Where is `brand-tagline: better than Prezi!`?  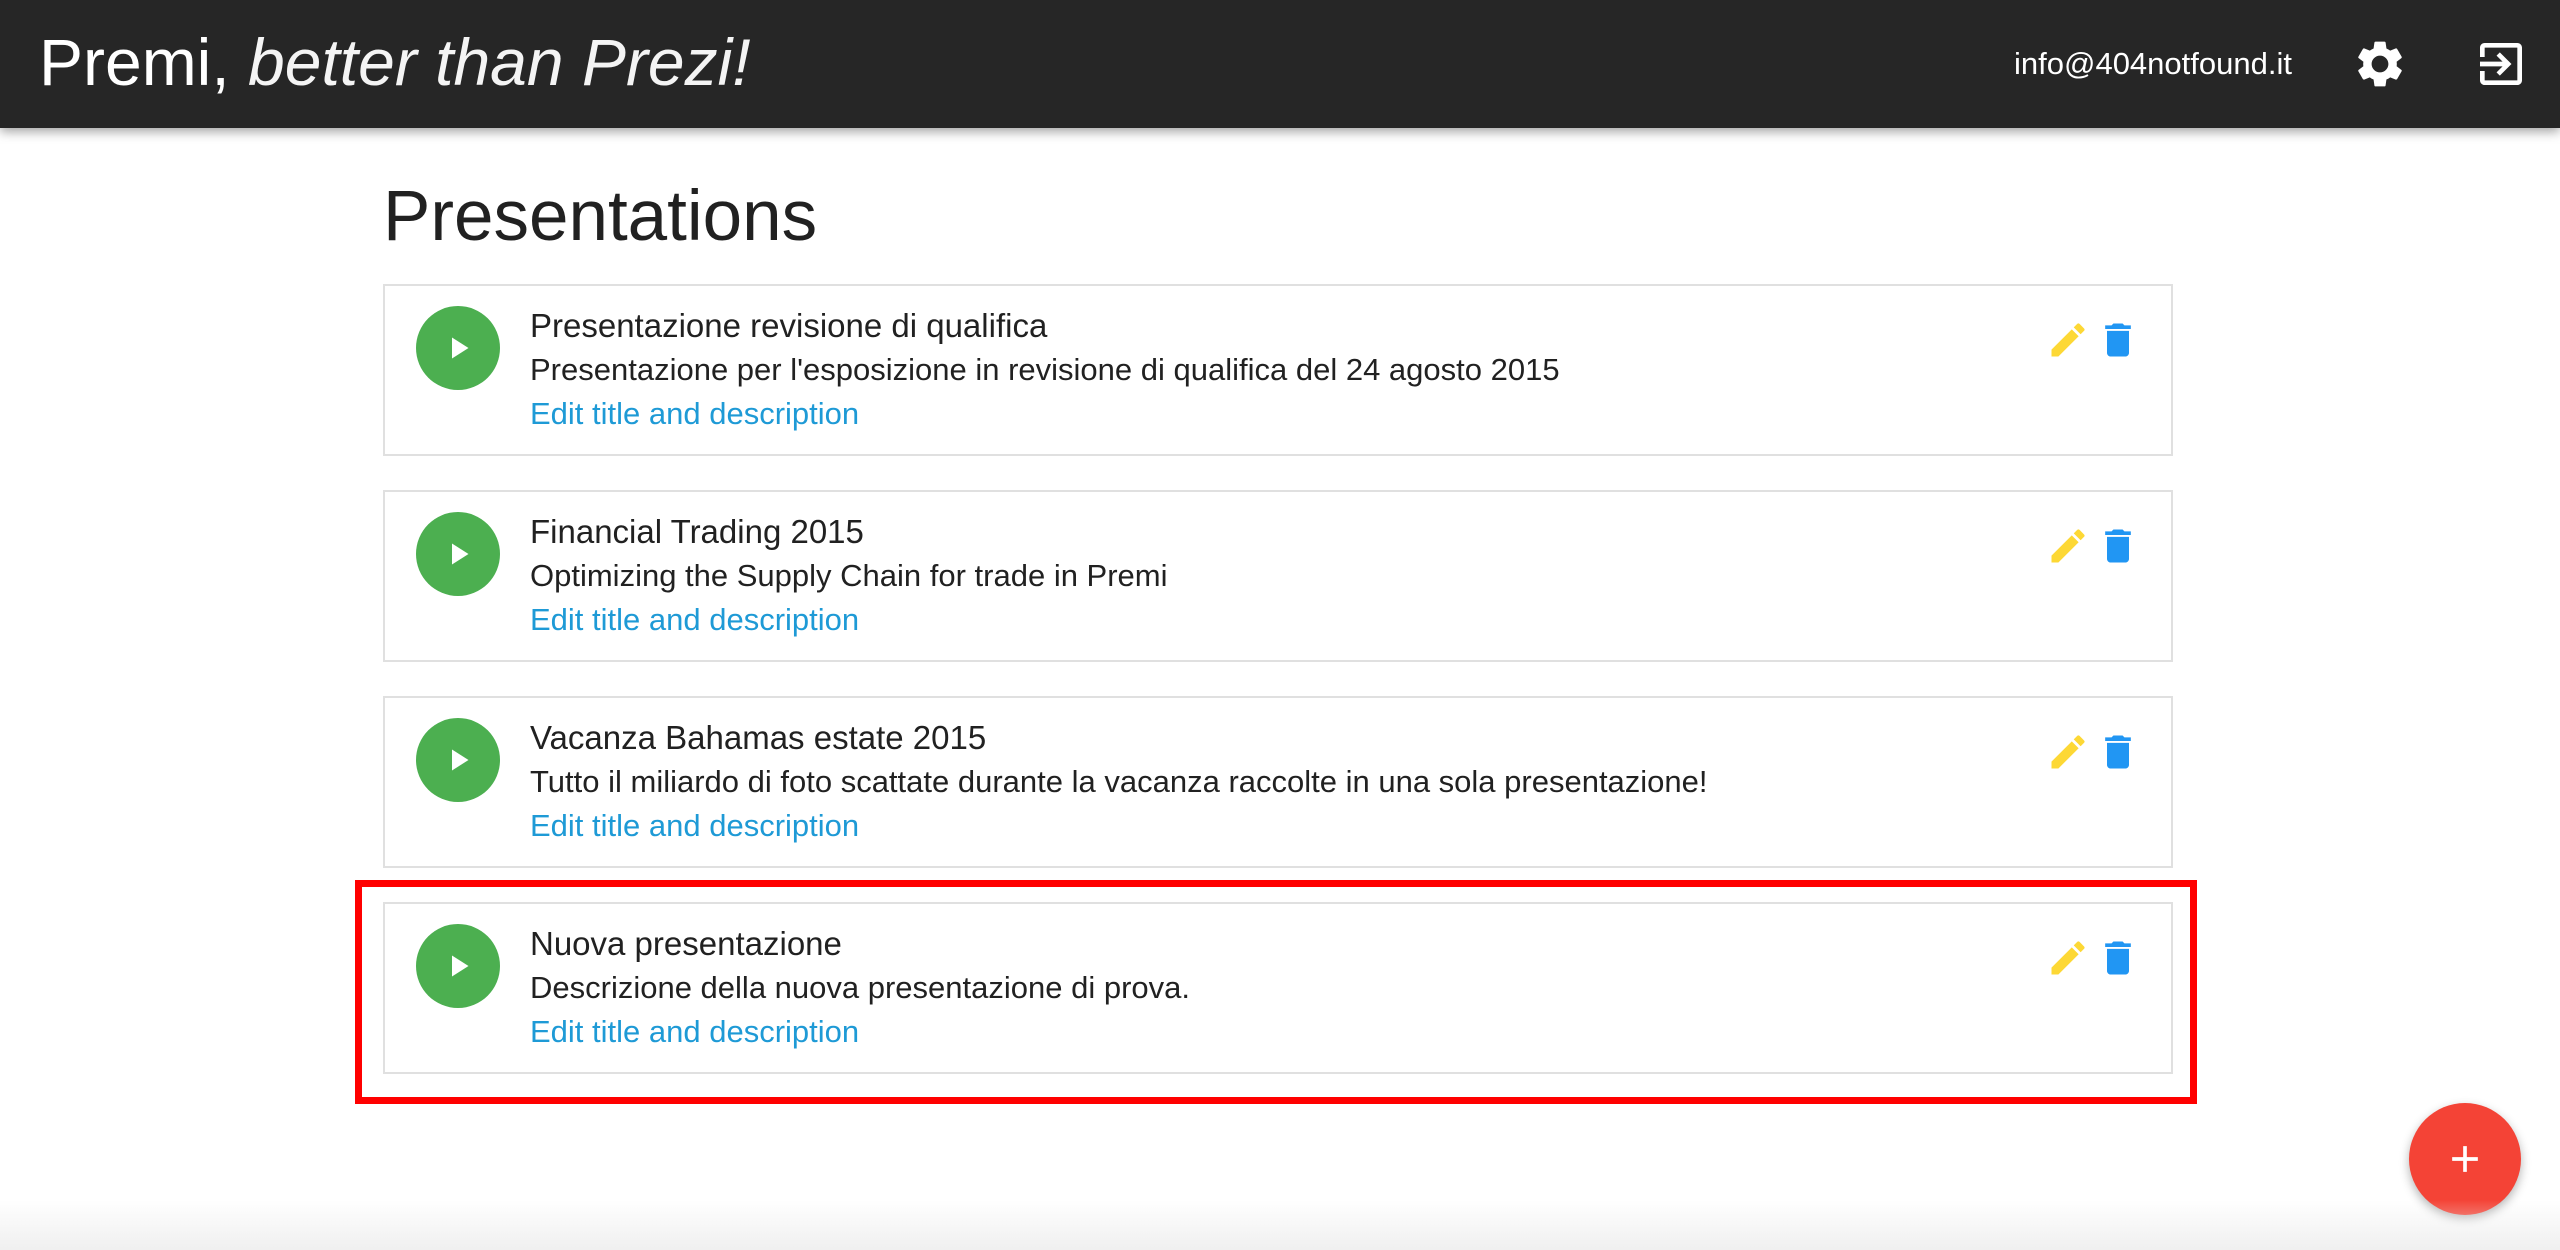 brand-tagline: better than Prezi! is located at coordinates (499, 62).